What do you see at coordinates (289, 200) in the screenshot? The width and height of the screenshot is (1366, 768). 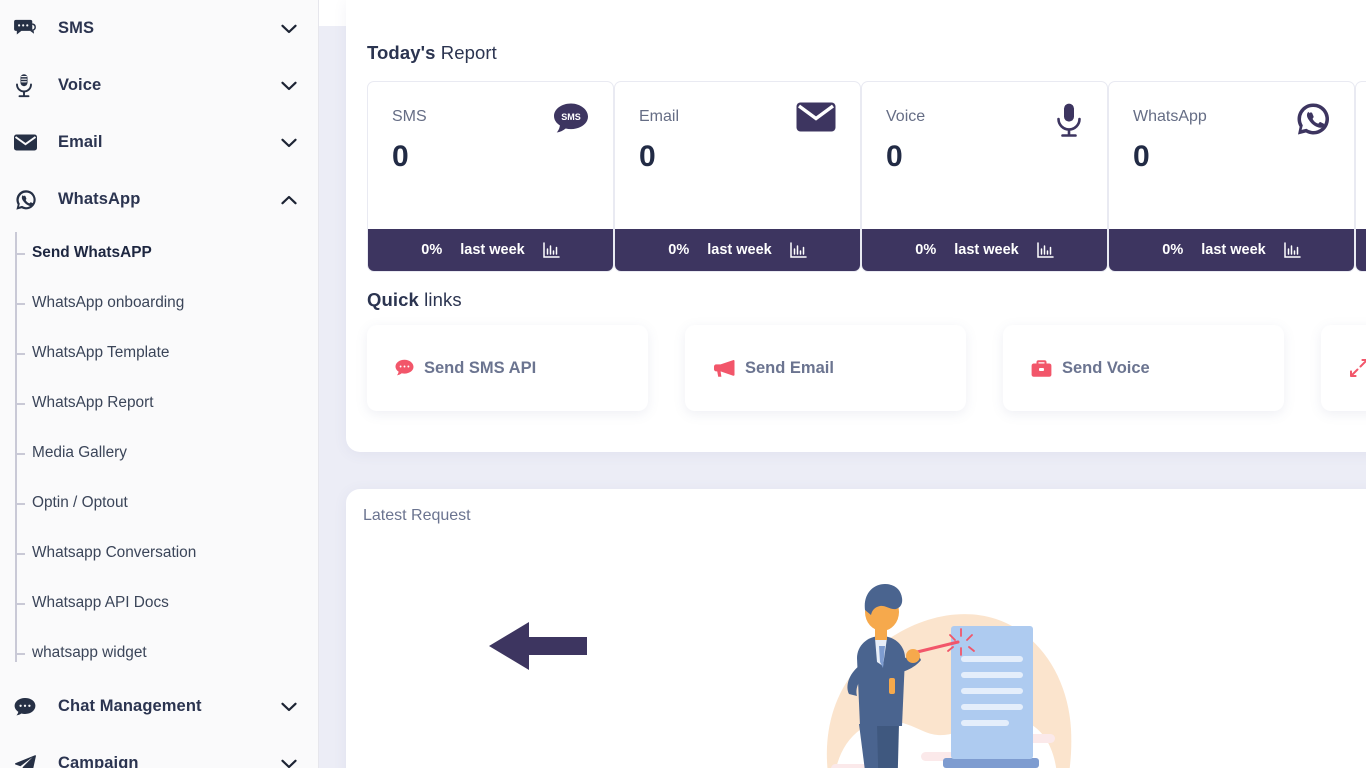 I see `chevron-up-icon` at bounding box center [289, 200].